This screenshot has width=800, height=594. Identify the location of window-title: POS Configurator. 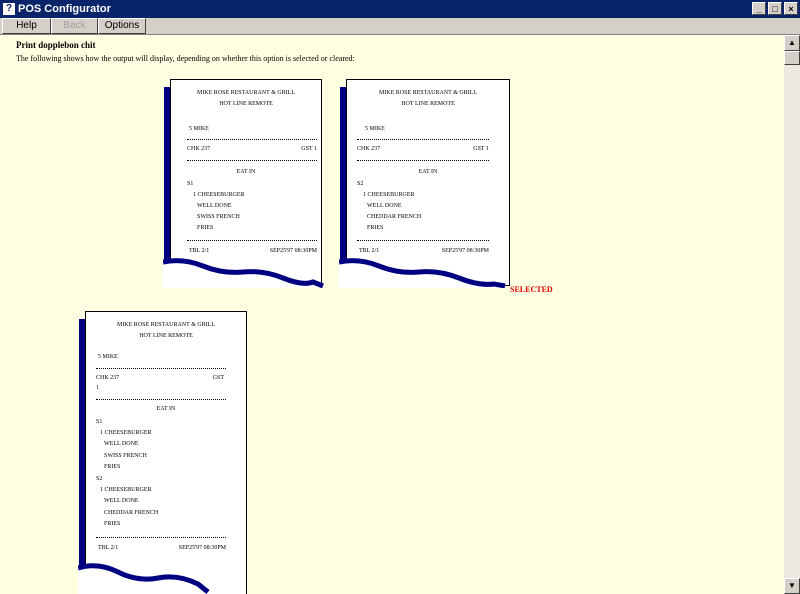
(64, 9).